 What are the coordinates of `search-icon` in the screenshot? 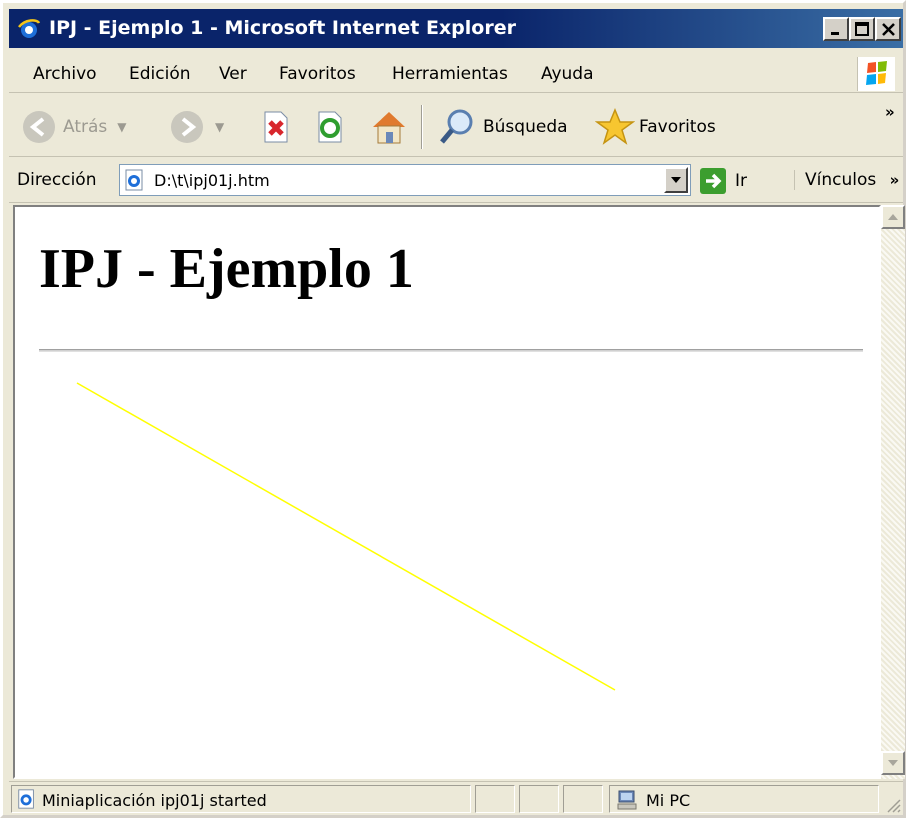 It's located at (456, 126).